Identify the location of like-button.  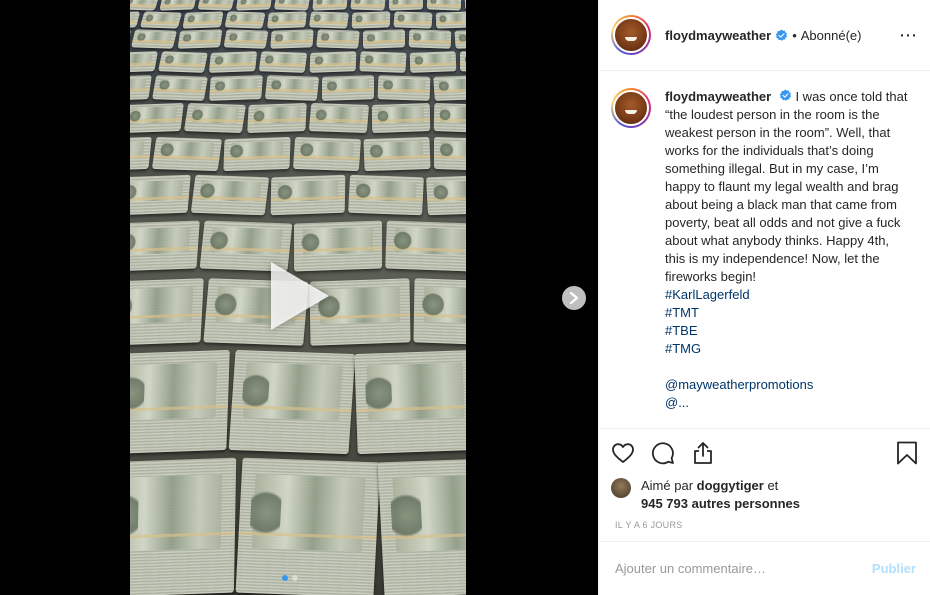
(623, 453).